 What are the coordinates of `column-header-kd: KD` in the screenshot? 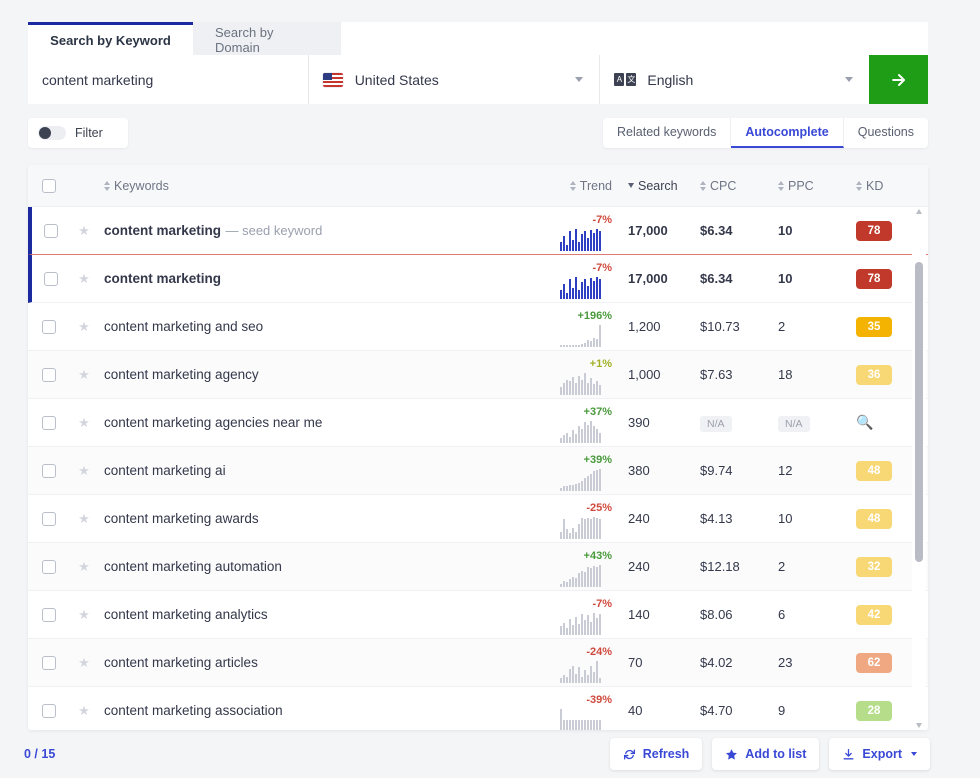 It's located at (888, 186).